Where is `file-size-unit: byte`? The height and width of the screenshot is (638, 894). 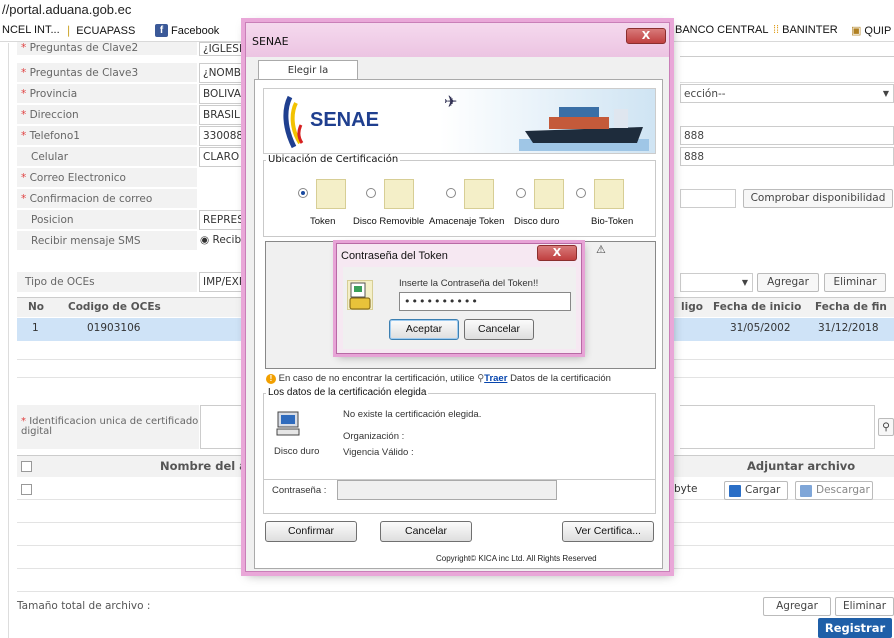
file-size-unit: byte is located at coordinates (686, 489).